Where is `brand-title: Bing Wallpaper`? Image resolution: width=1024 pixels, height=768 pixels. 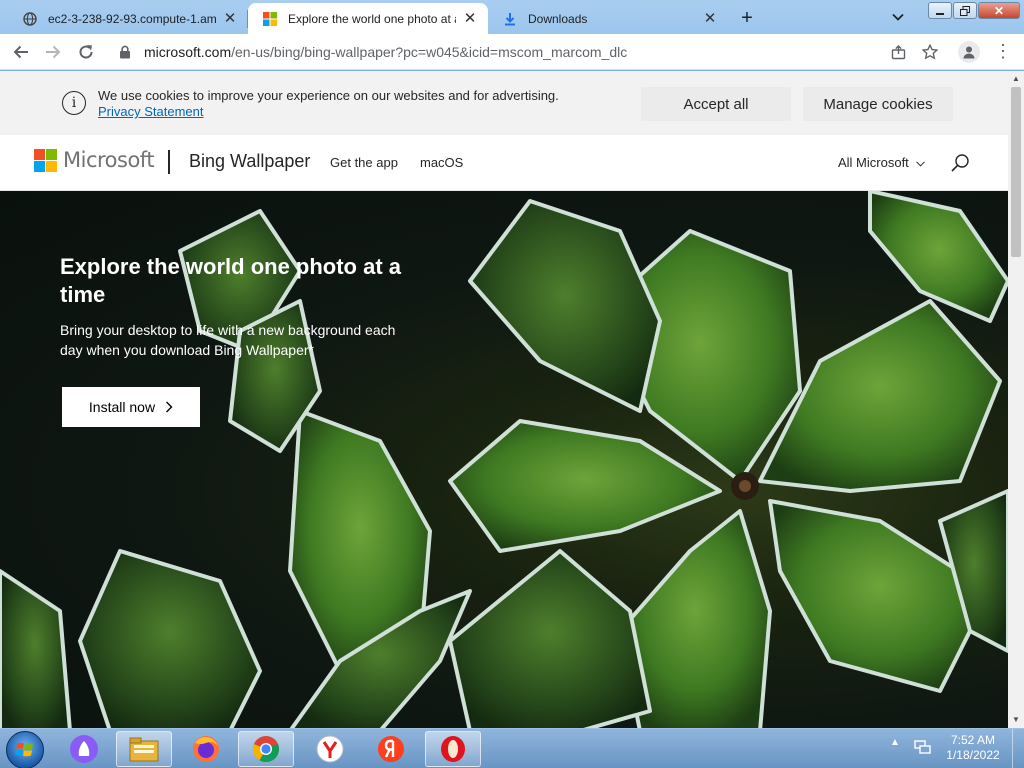
brand-title: Bing Wallpaper is located at coordinates (249, 161).